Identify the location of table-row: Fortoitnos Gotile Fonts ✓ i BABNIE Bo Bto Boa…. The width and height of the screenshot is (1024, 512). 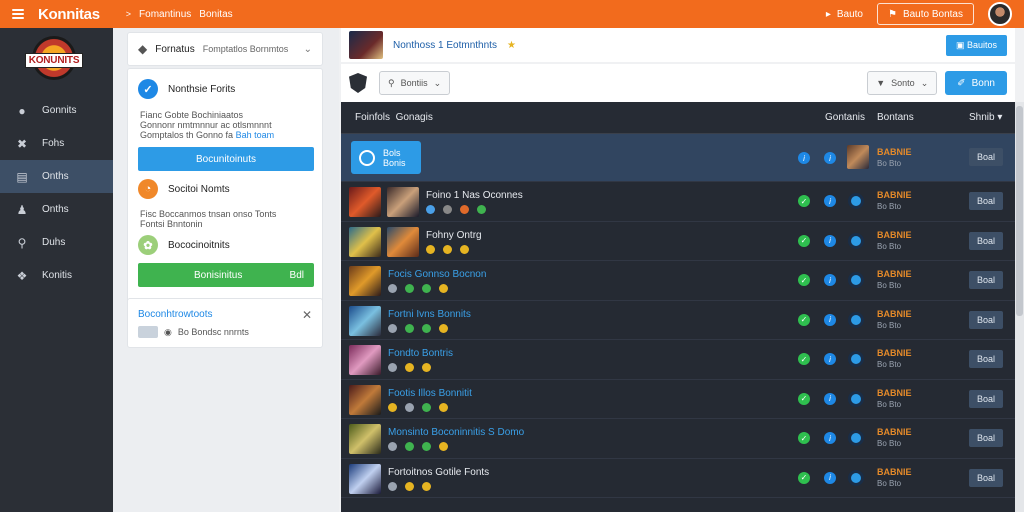
(678, 478).